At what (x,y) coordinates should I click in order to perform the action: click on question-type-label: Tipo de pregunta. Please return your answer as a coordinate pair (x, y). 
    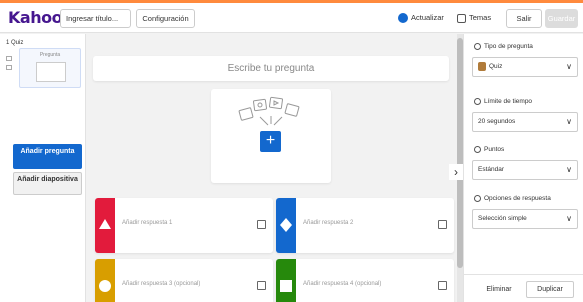
    Looking at the image, I should click on (508, 47).